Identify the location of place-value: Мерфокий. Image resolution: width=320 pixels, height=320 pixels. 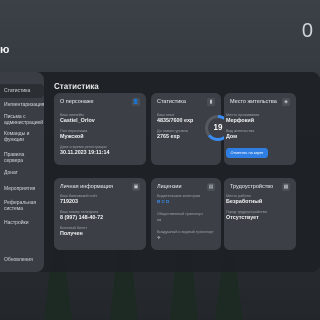
(240, 121).